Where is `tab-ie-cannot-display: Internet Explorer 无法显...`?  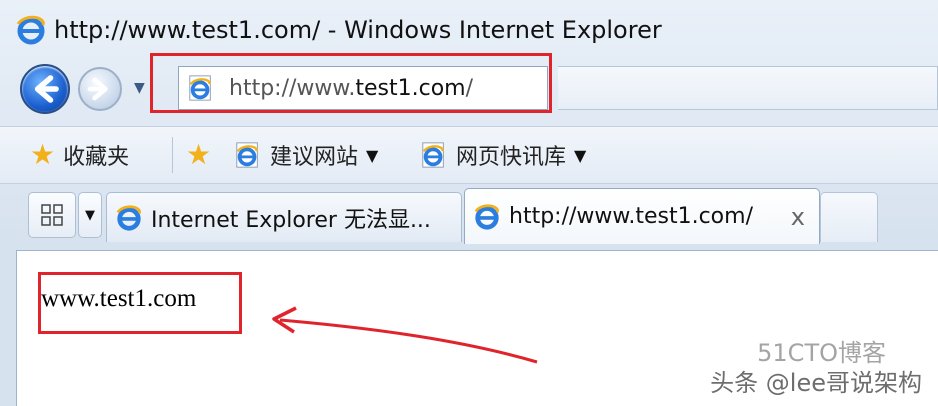 tab-ie-cannot-display: Internet Explorer 无法显... is located at coordinates (284, 217).